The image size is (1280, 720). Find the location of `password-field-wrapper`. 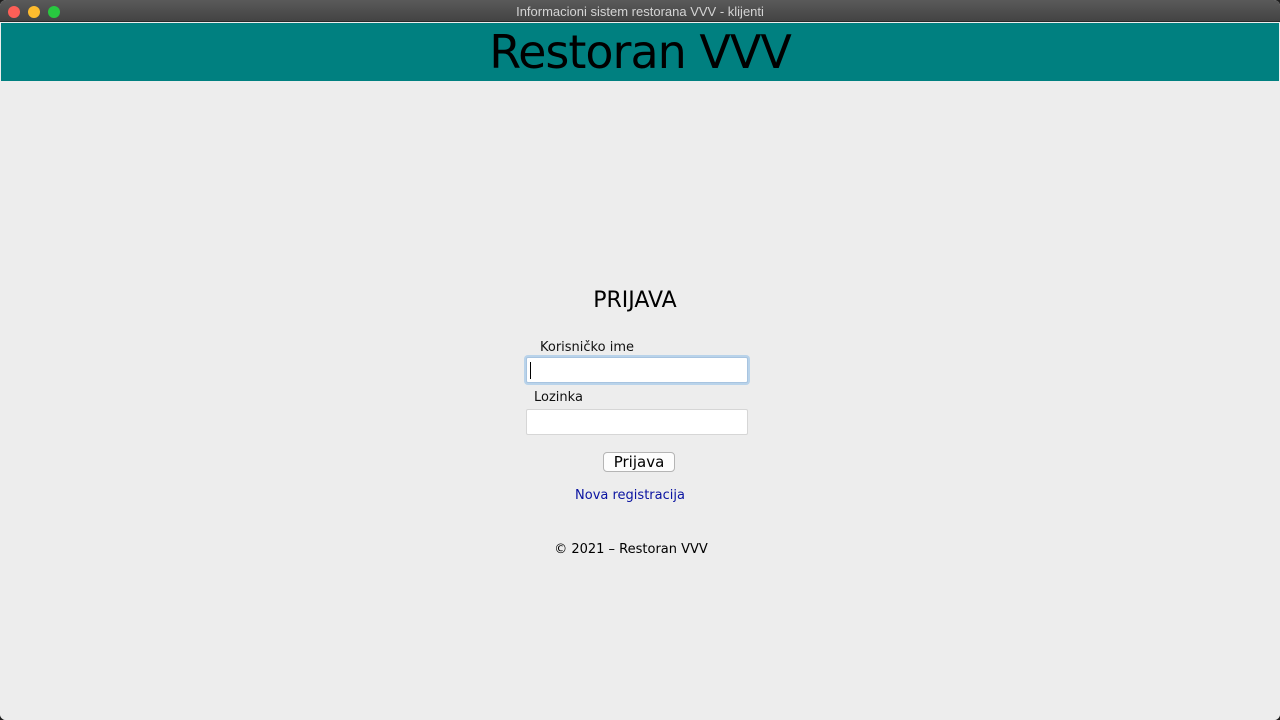

password-field-wrapper is located at coordinates (637, 422).